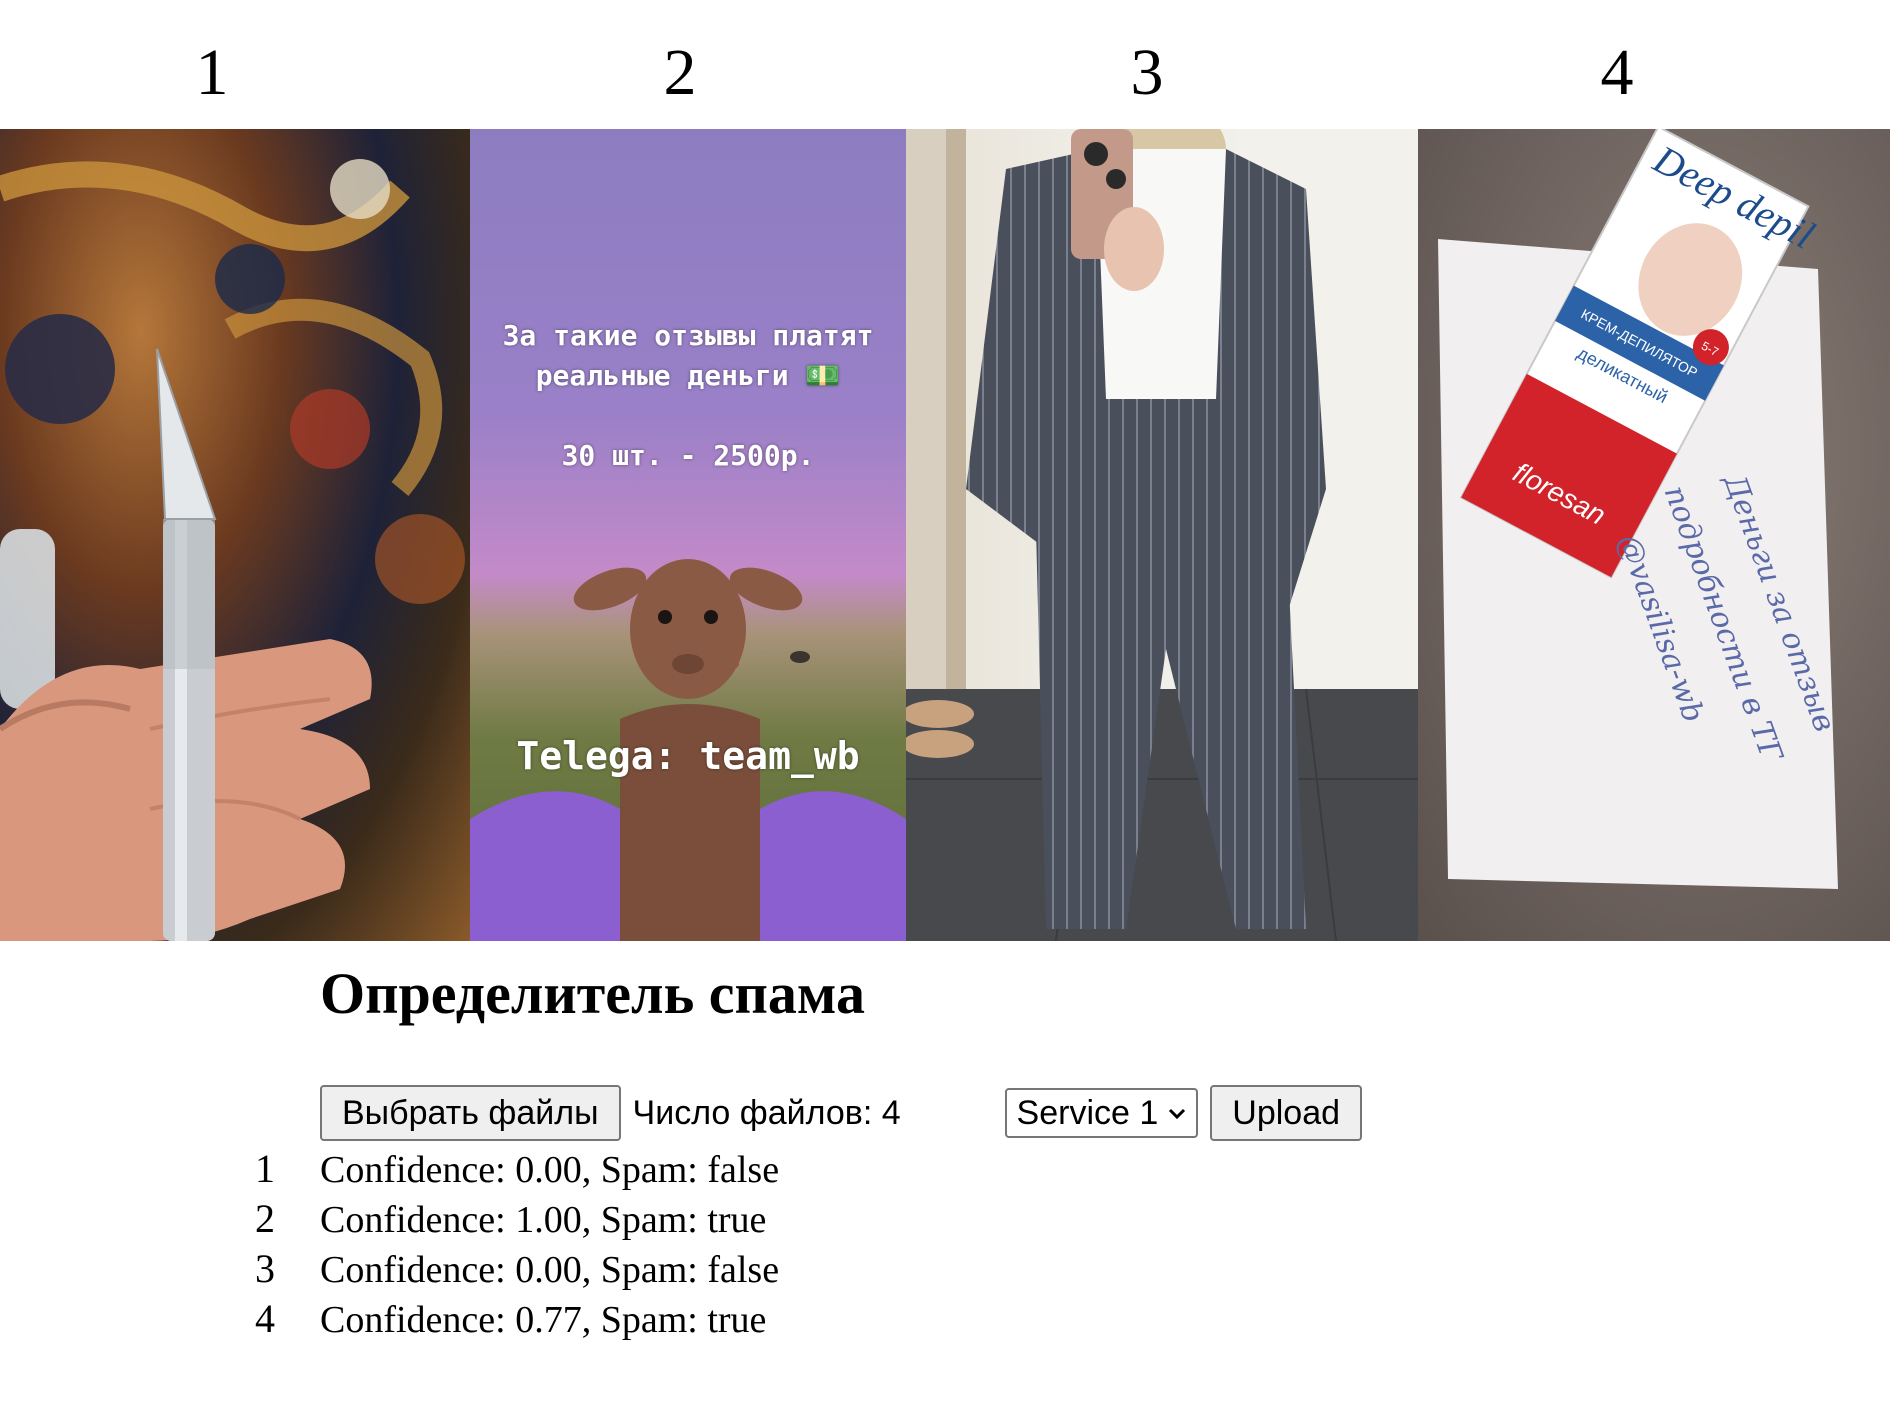 The height and width of the screenshot is (1417, 1890). I want to click on knife-photo, so click(232, 550).